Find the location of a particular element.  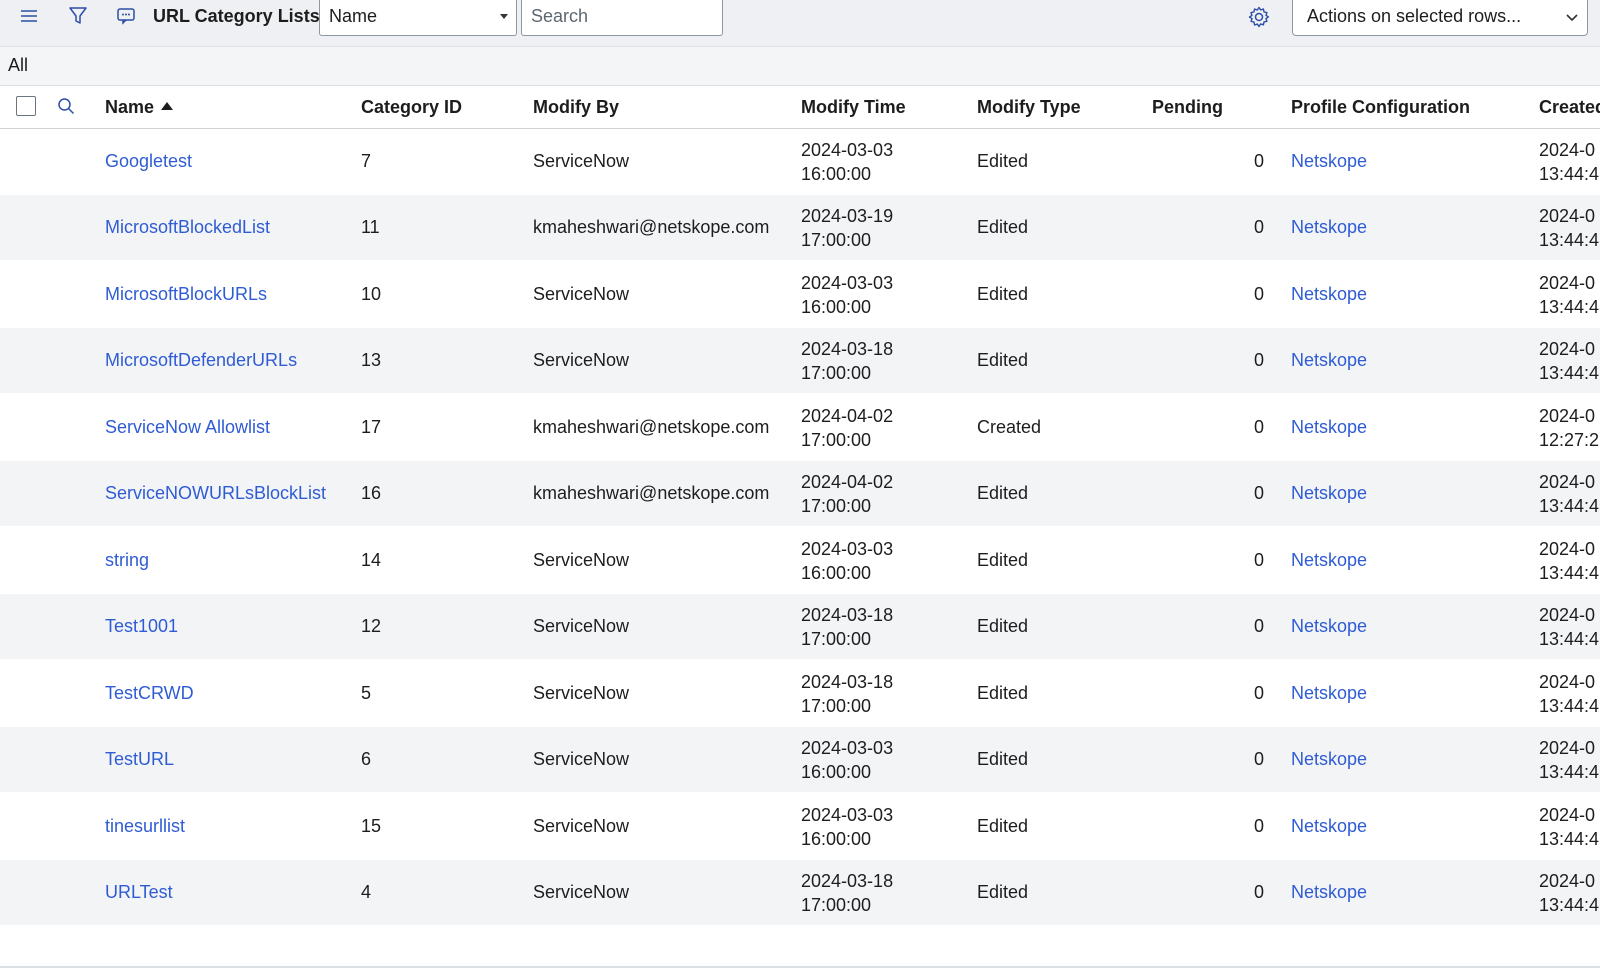

cell-category-id: 10 is located at coordinates (371, 293).